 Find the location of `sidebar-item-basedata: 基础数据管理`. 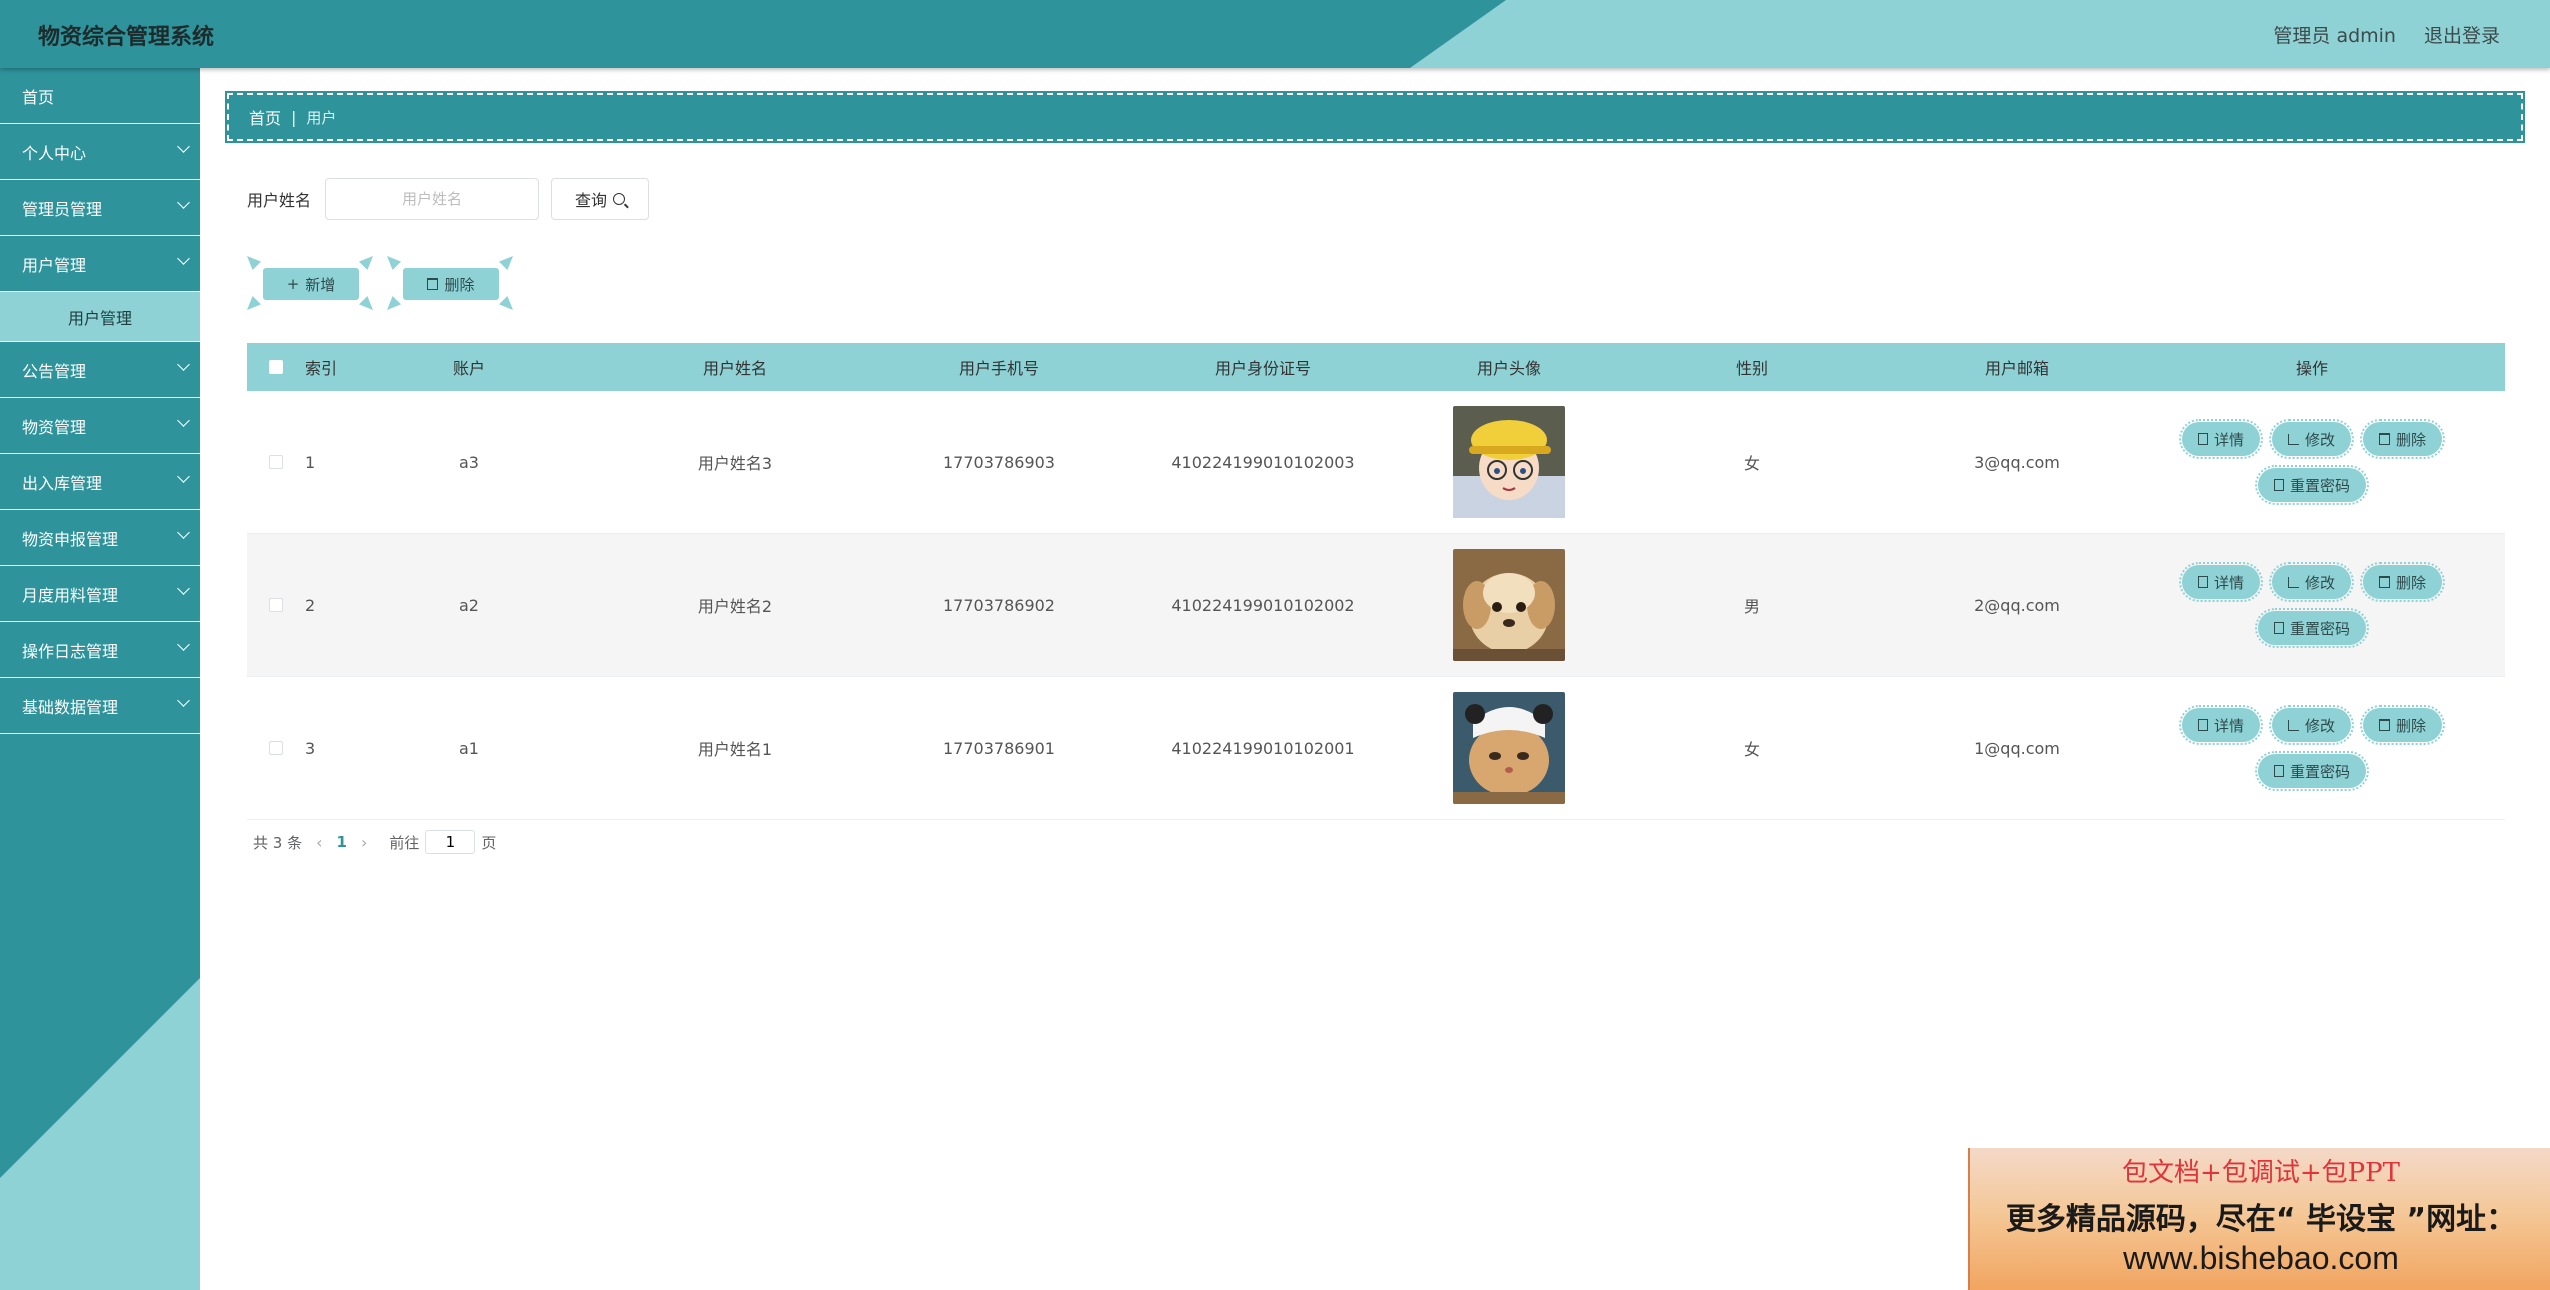

sidebar-item-basedata: 基础数据管理 is located at coordinates (100, 706).